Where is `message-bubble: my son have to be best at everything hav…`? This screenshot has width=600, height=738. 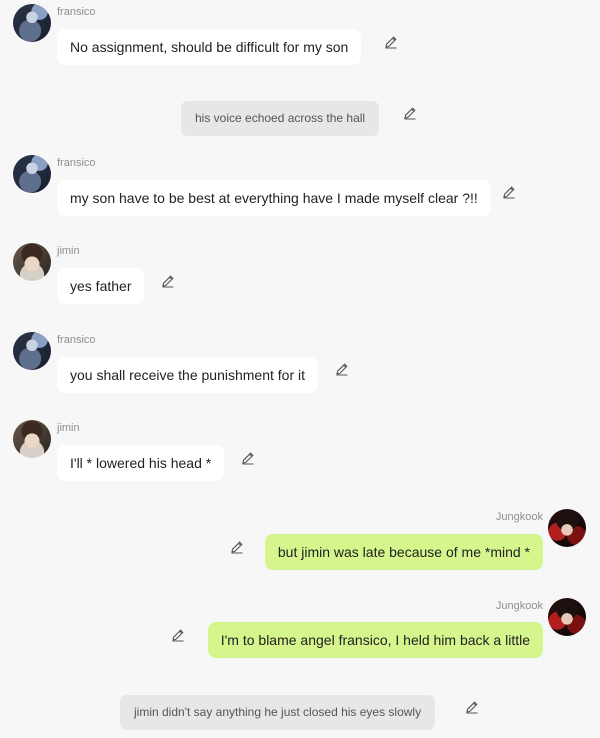 message-bubble: my son have to be best at everything hav… is located at coordinates (274, 198).